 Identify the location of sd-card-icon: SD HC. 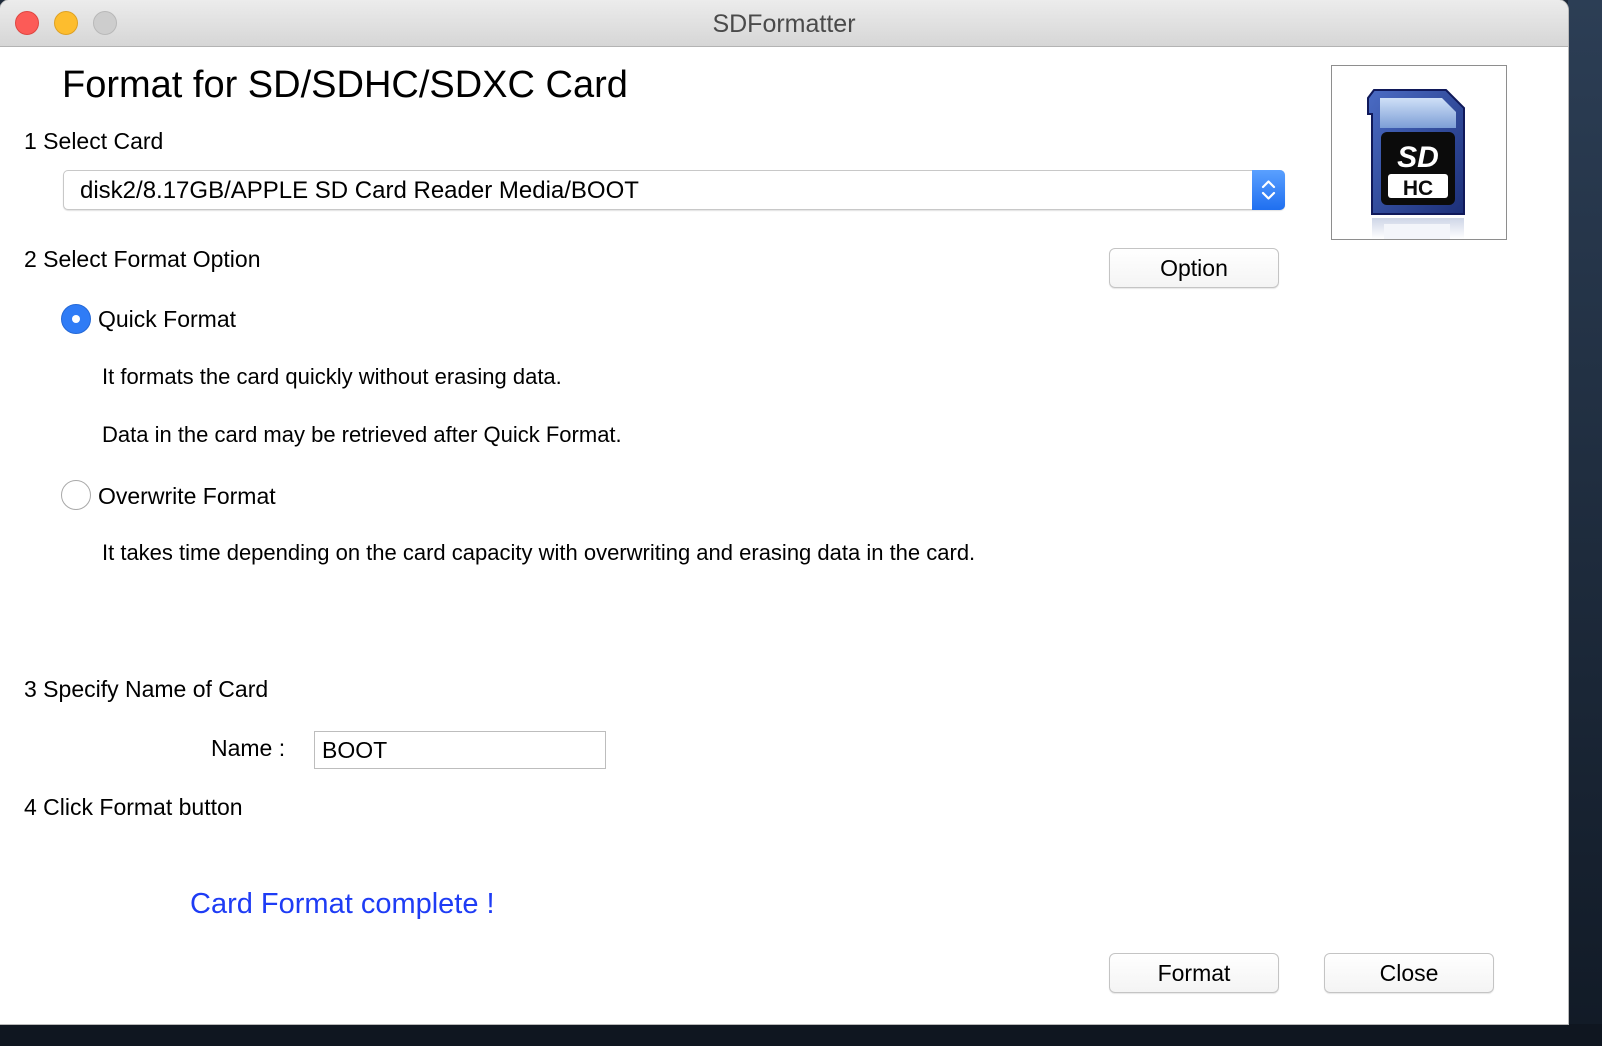
(1416, 164).